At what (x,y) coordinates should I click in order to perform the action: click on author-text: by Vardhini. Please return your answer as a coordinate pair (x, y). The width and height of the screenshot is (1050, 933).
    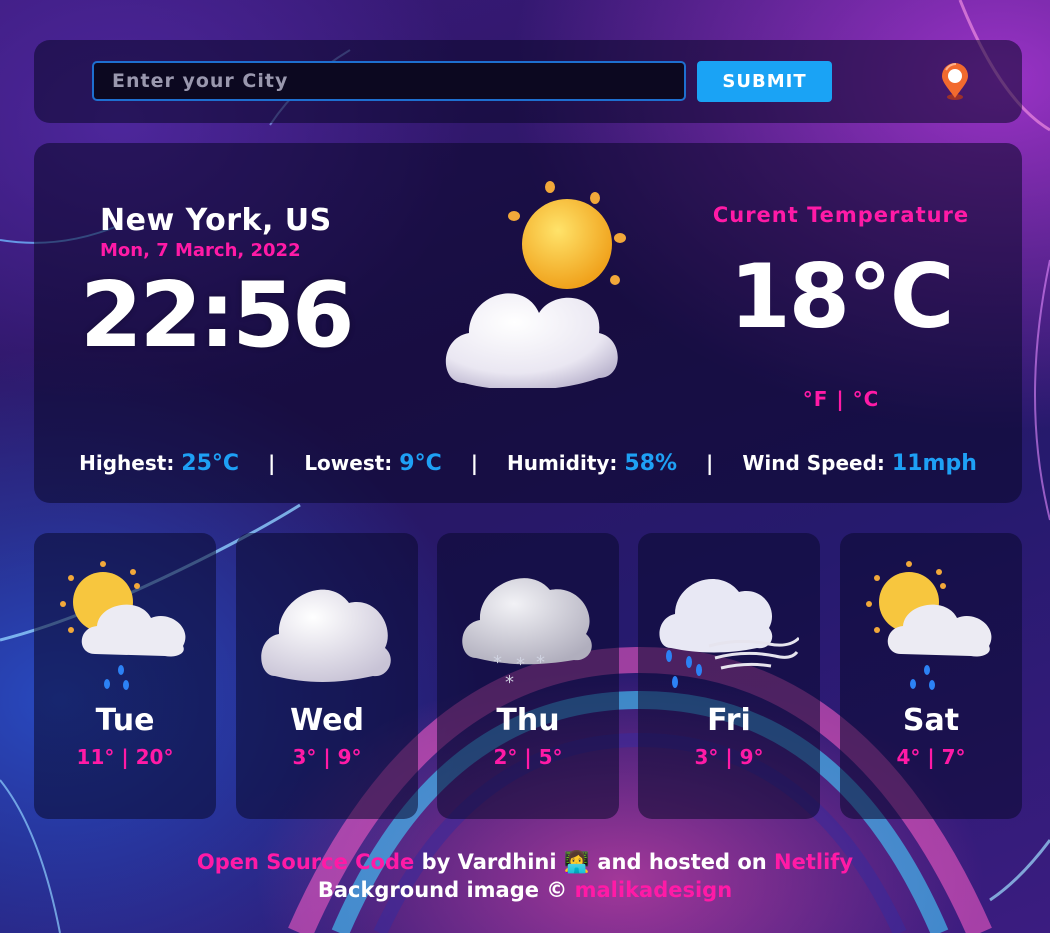
    Looking at the image, I should click on (489, 862).